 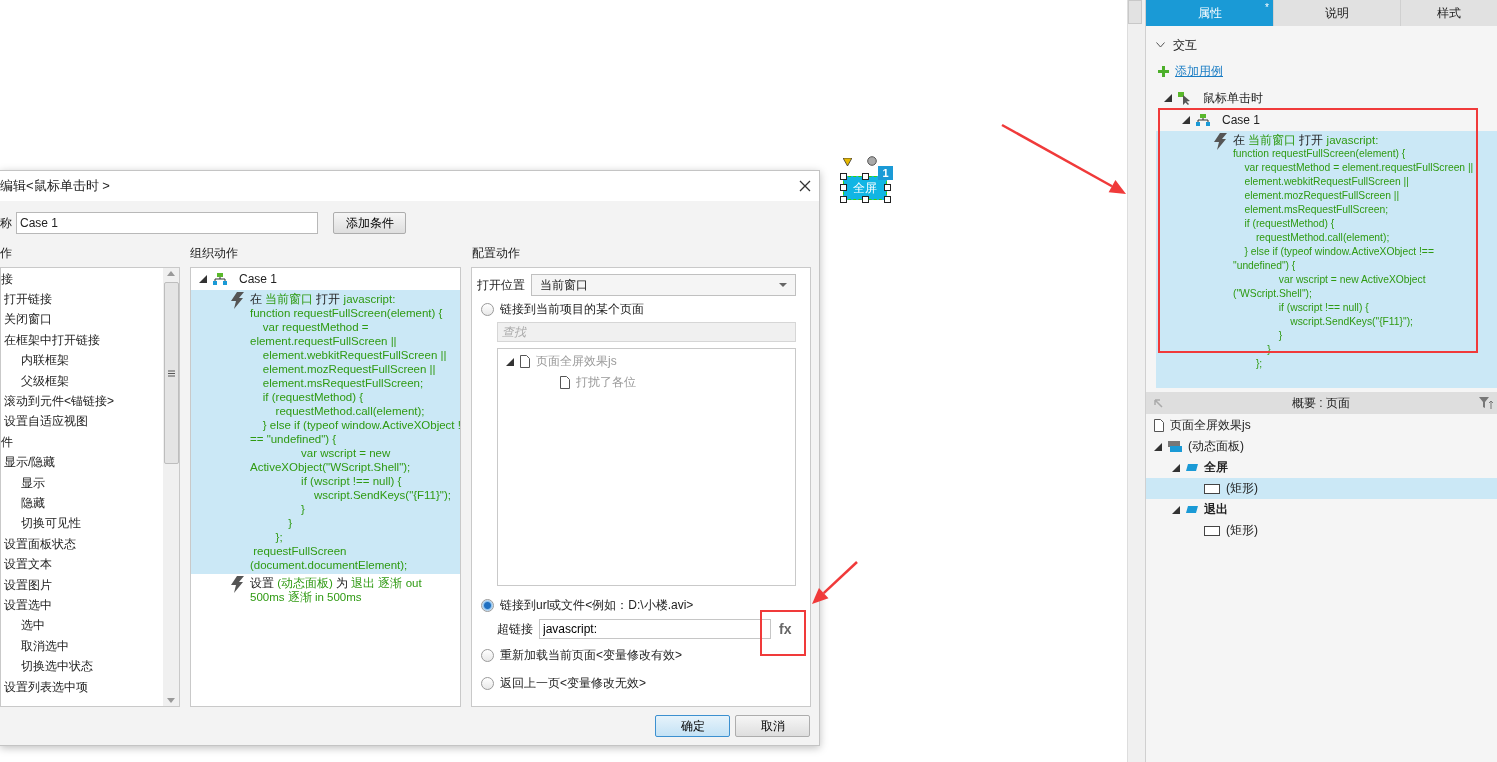 I want to click on annotation-arrow, so click(x=835, y=582).